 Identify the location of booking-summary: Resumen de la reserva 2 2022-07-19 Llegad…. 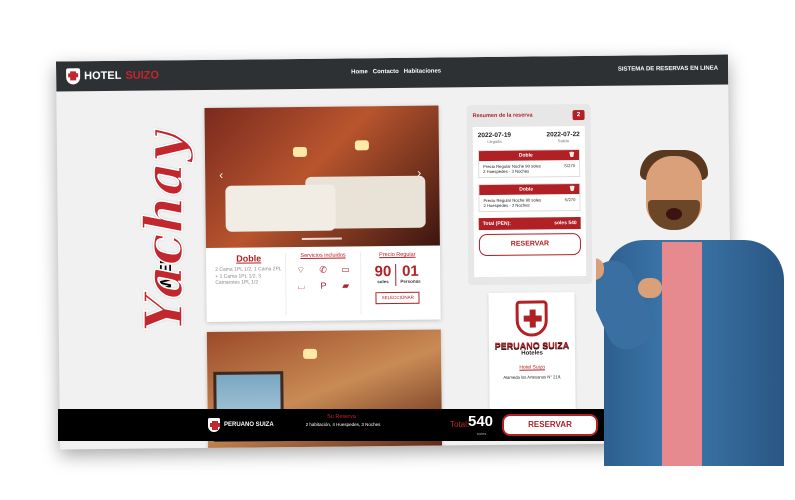
(529, 194).